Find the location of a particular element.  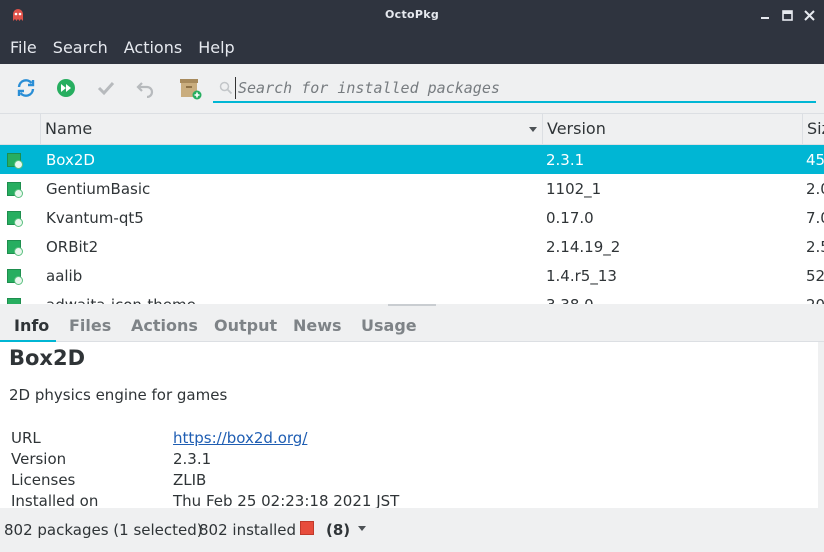

rollback-button is located at coordinates (146, 88).